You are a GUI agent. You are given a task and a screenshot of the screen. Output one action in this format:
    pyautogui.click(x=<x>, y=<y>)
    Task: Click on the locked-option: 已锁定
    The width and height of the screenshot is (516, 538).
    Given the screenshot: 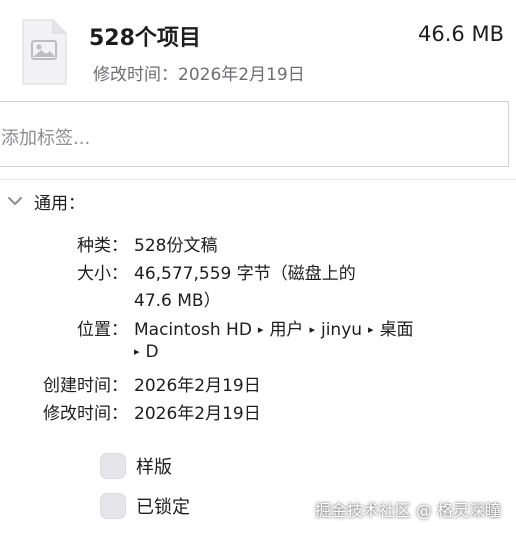 What is the action you would take?
    pyautogui.click(x=145, y=506)
    